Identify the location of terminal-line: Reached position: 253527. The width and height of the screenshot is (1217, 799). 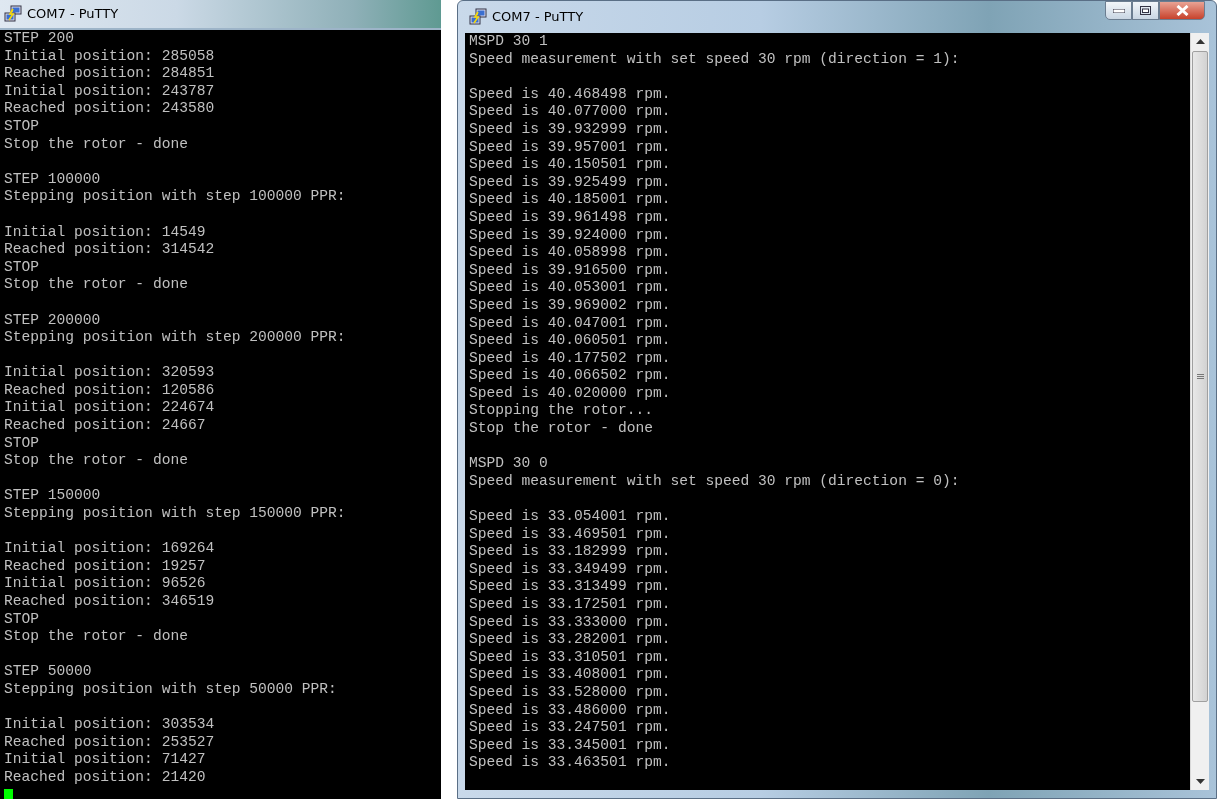
(109, 742).